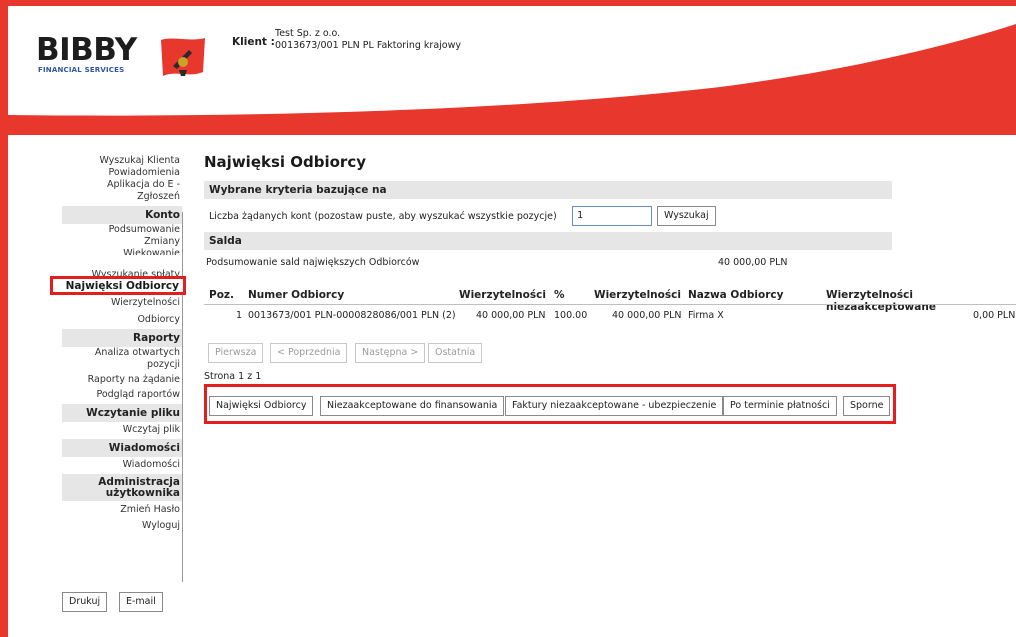 This screenshot has width=1016, height=637. Describe the element at coordinates (647, 315) in the screenshot. I see `cell-receivables-2: 40 000,00 PLN` at that location.